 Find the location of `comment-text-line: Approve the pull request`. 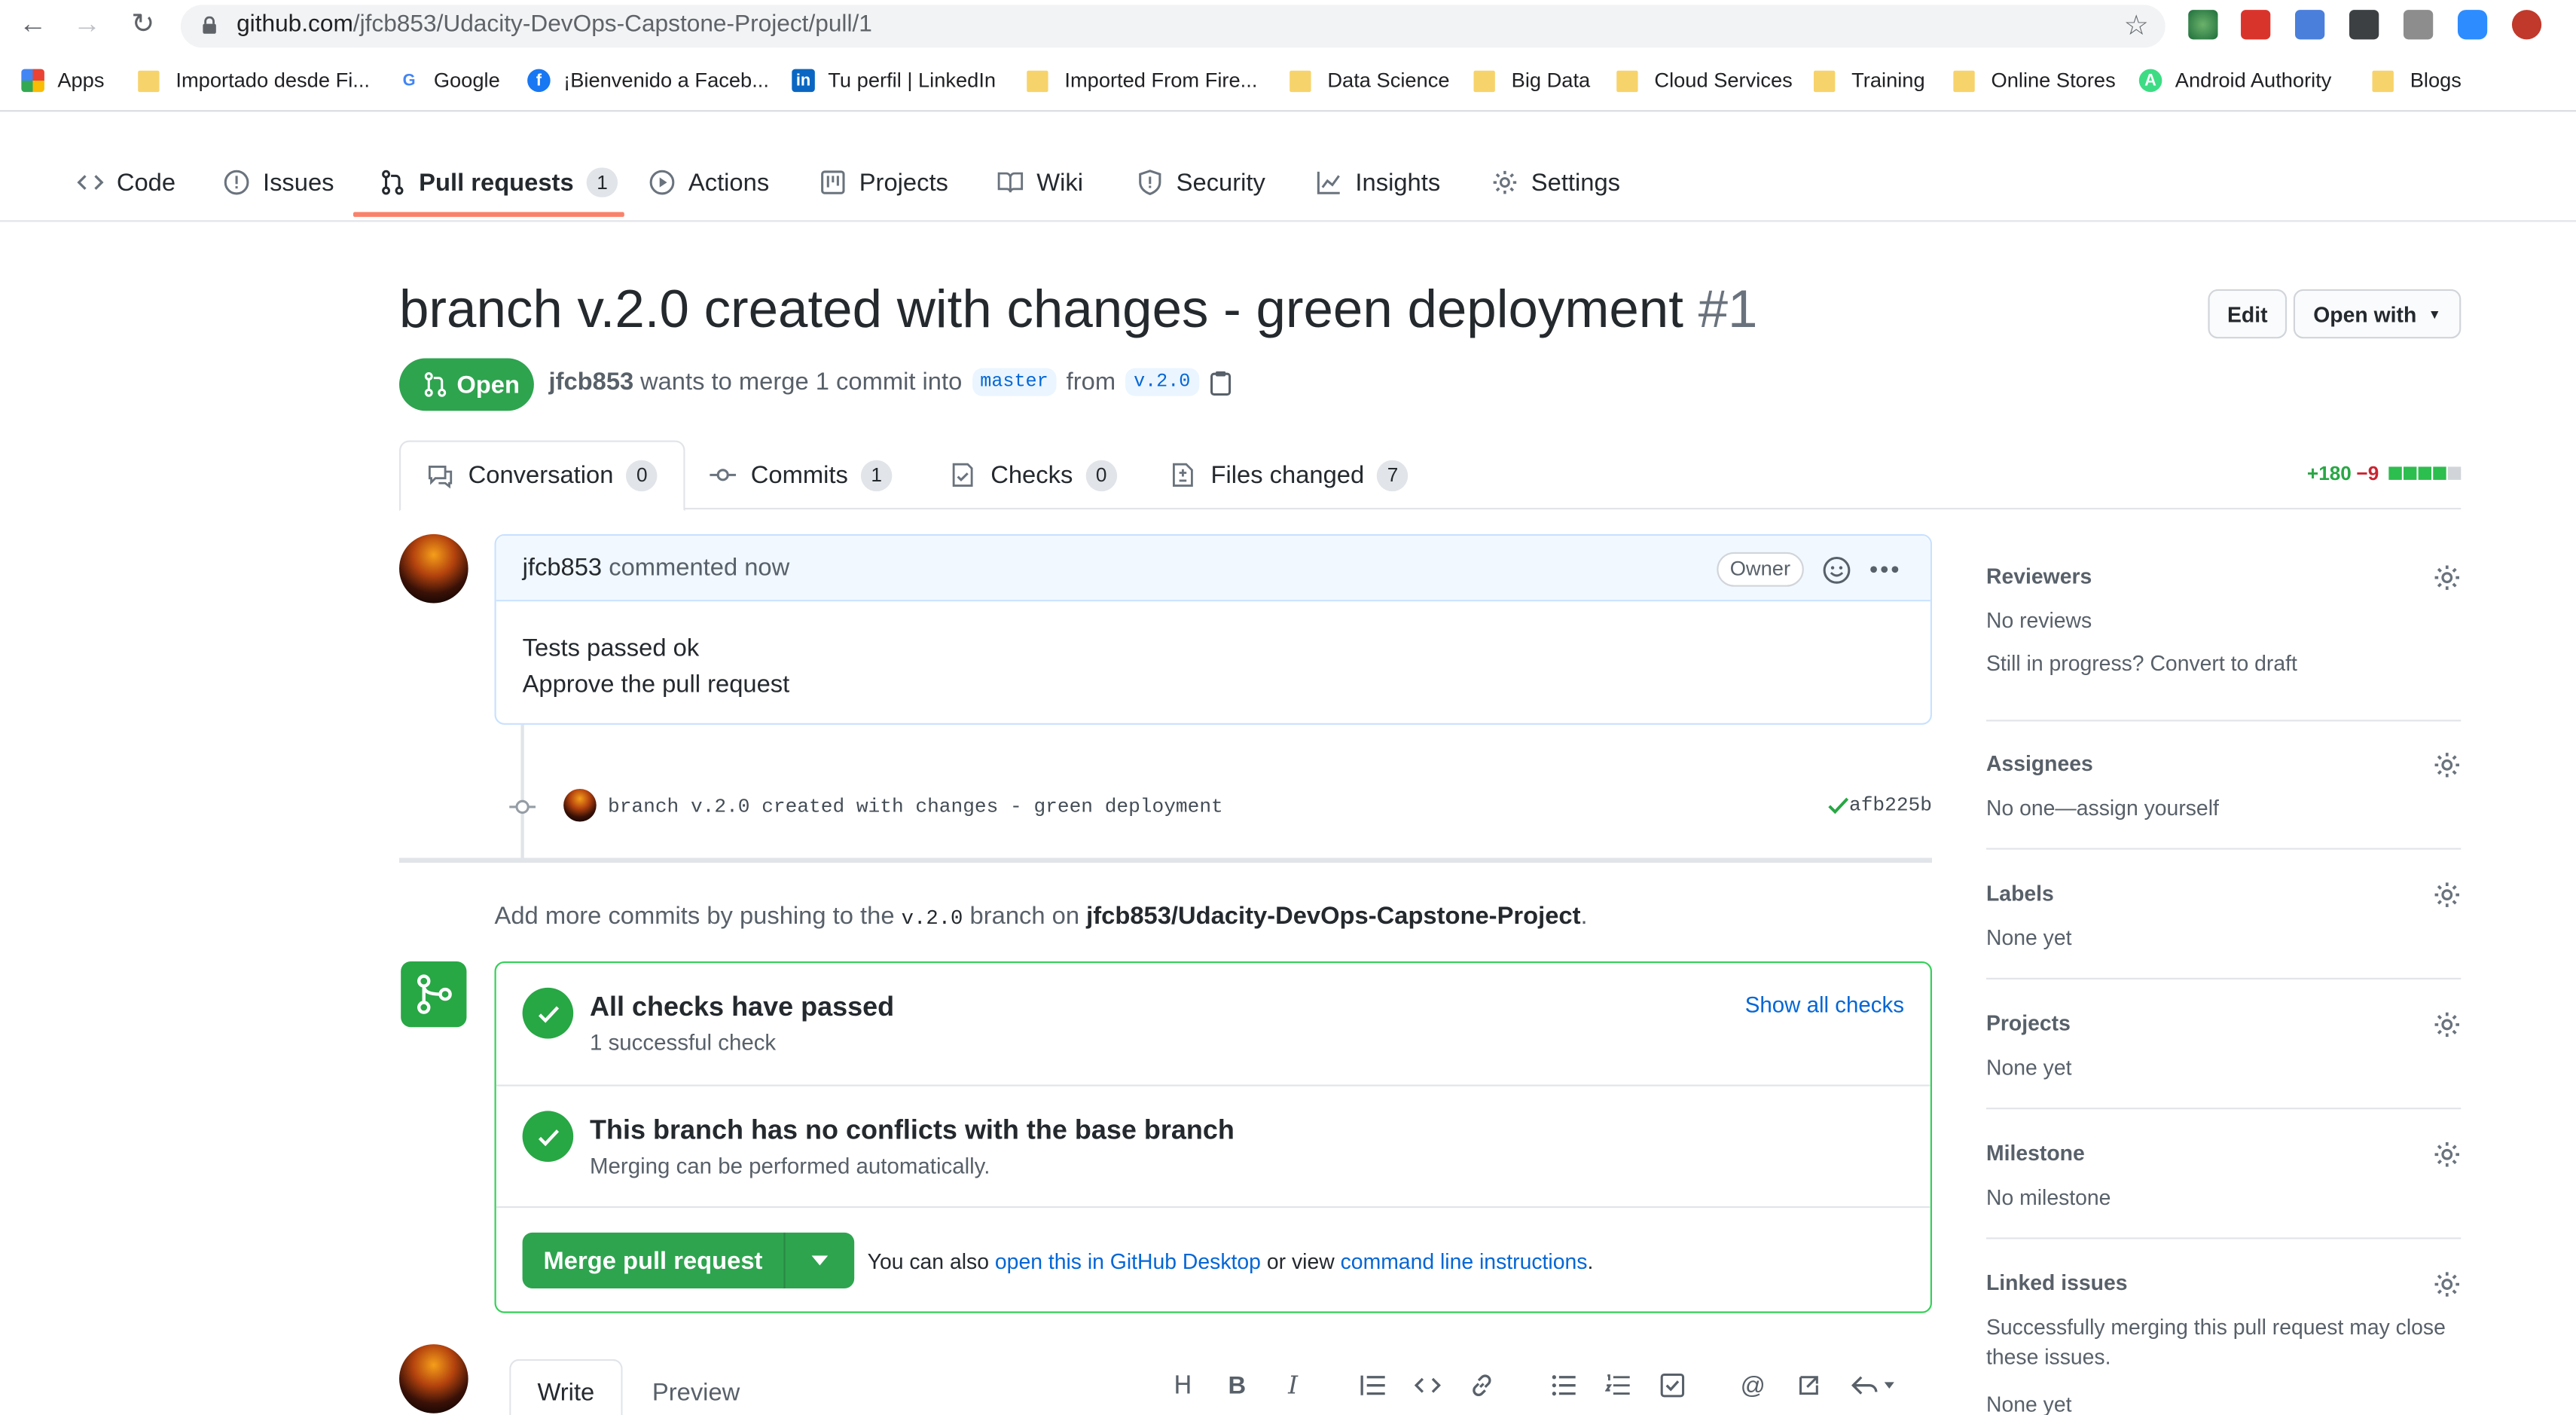

comment-text-line: Approve the pull request is located at coordinates (656, 684).